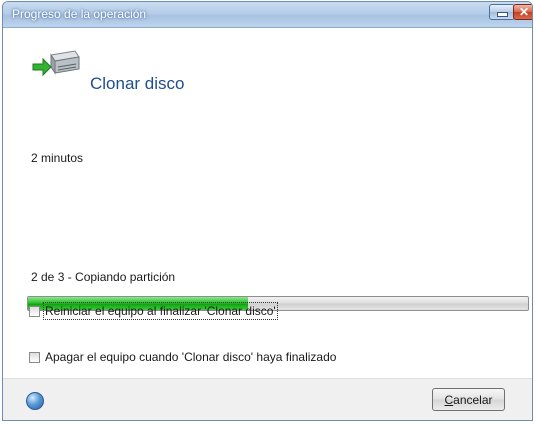  I want to click on help-icon, so click(35, 401).